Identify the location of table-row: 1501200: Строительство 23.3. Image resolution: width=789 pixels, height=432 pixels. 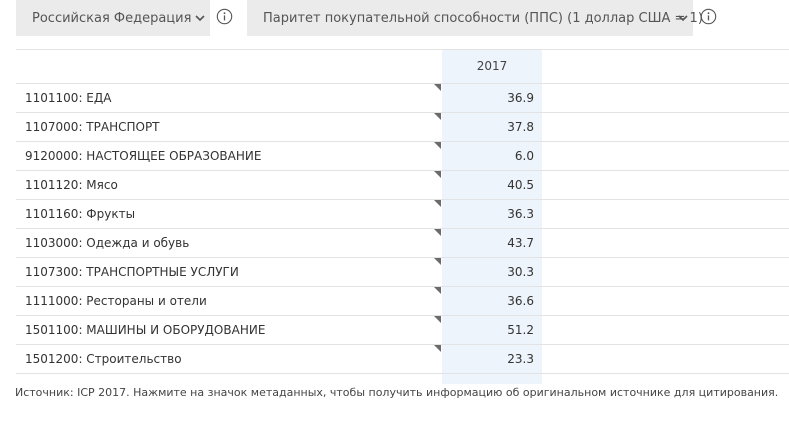
(402, 359).